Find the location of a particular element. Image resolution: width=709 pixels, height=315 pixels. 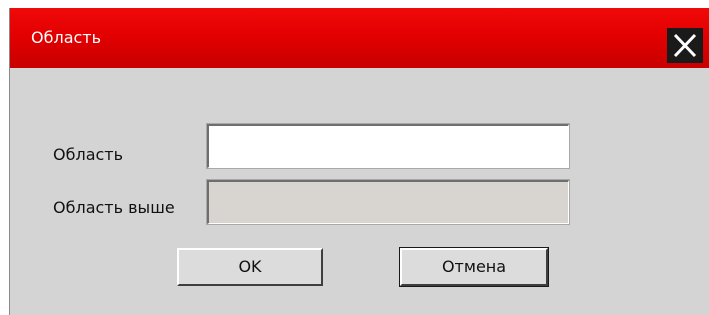

window-title: Область is located at coordinates (66, 37).